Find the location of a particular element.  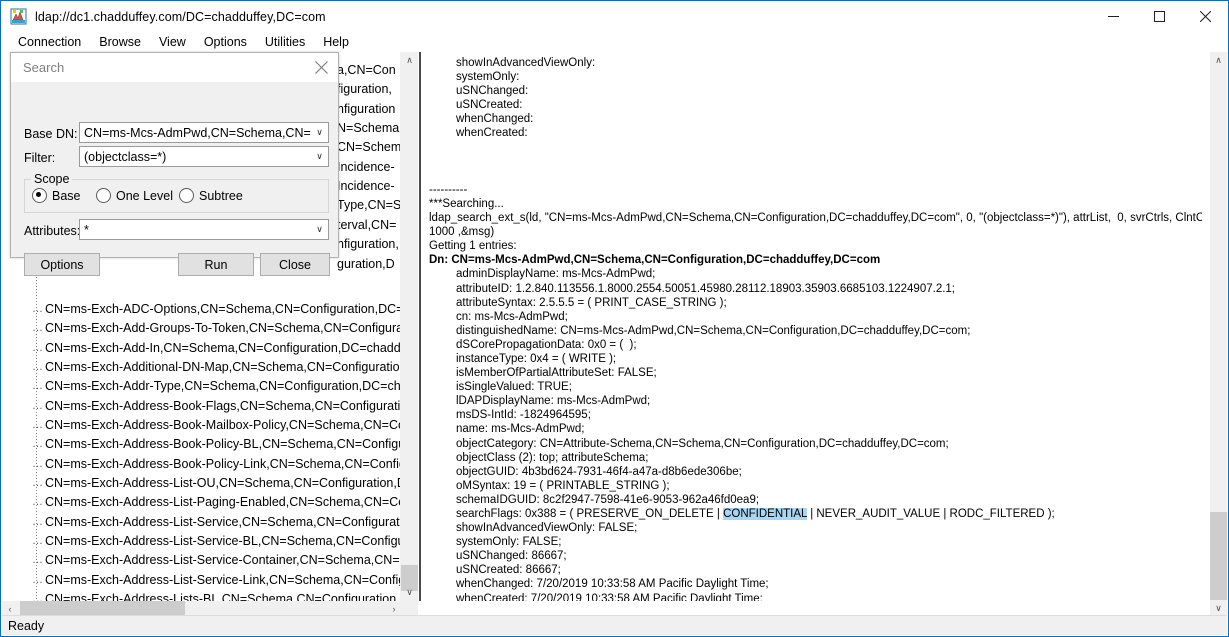

maximize-button is located at coordinates (1159, 16).